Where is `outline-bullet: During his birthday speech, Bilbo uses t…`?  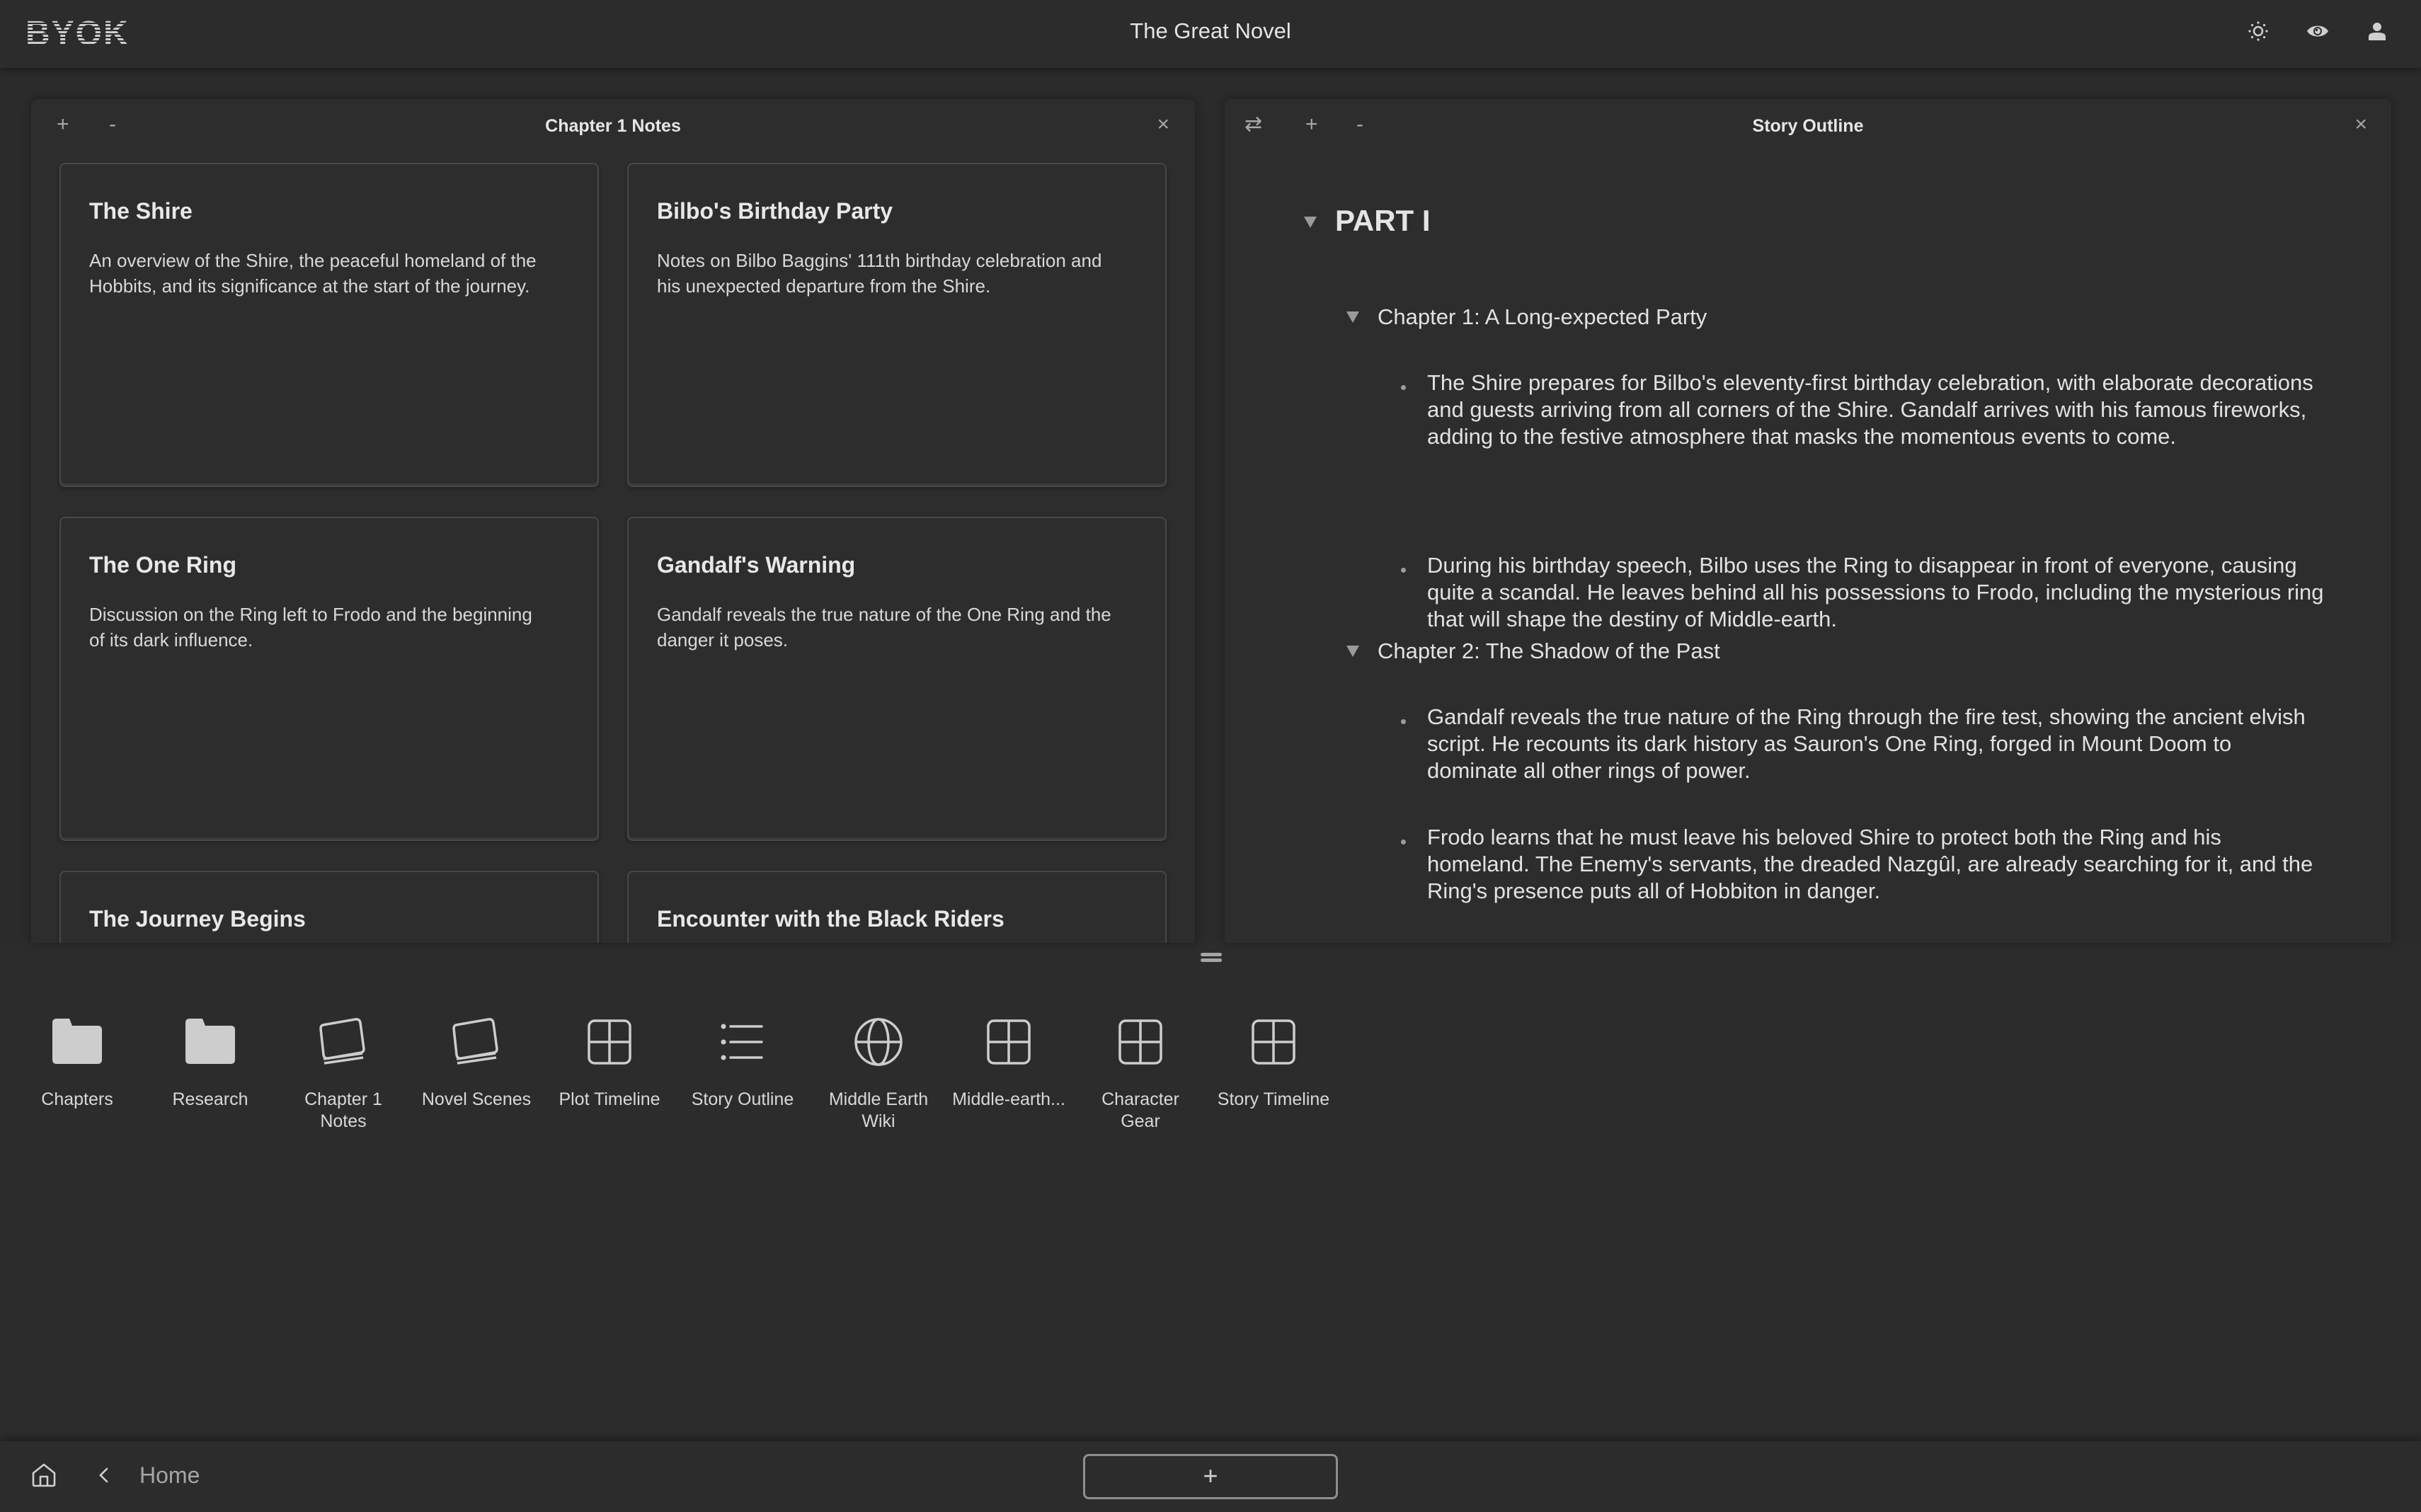
outline-bullet: During his birthday speech, Bilbo uses t… is located at coordinates (1875, 592).